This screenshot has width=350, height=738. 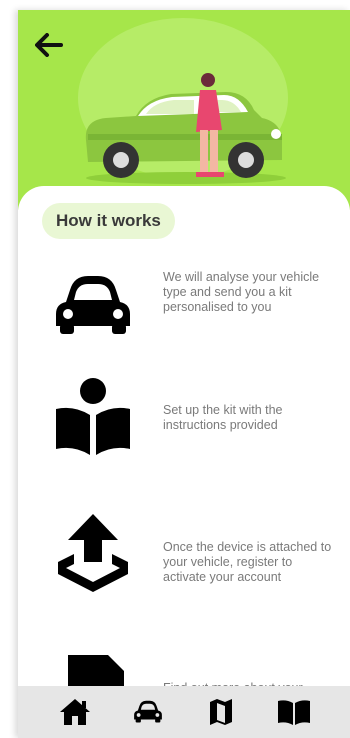 I want to click on nav-vehicle, so click(x=148, y=712).